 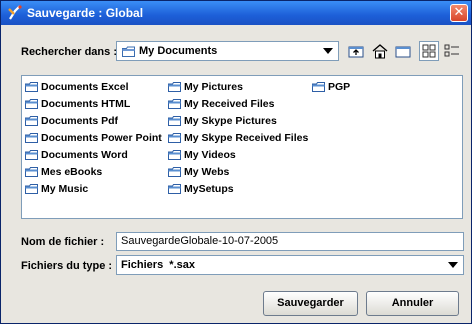 What do you see at coordinates (72, 172) in the screenshot?
I see `file-list-item-label: Mes eBooks` at bounding box center [72, 172].